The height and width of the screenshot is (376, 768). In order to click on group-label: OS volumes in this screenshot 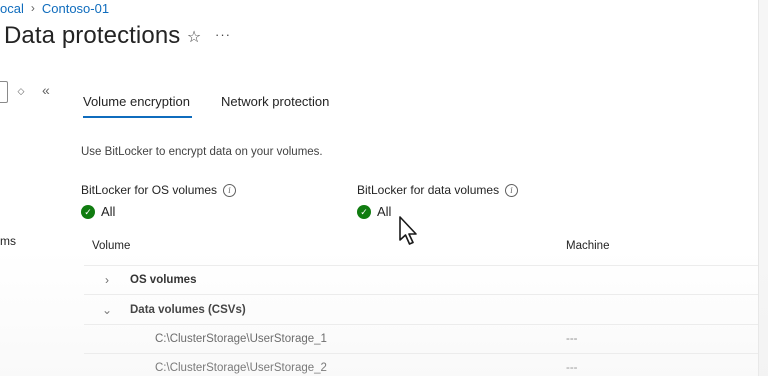, I will do `click(163, 280)`.